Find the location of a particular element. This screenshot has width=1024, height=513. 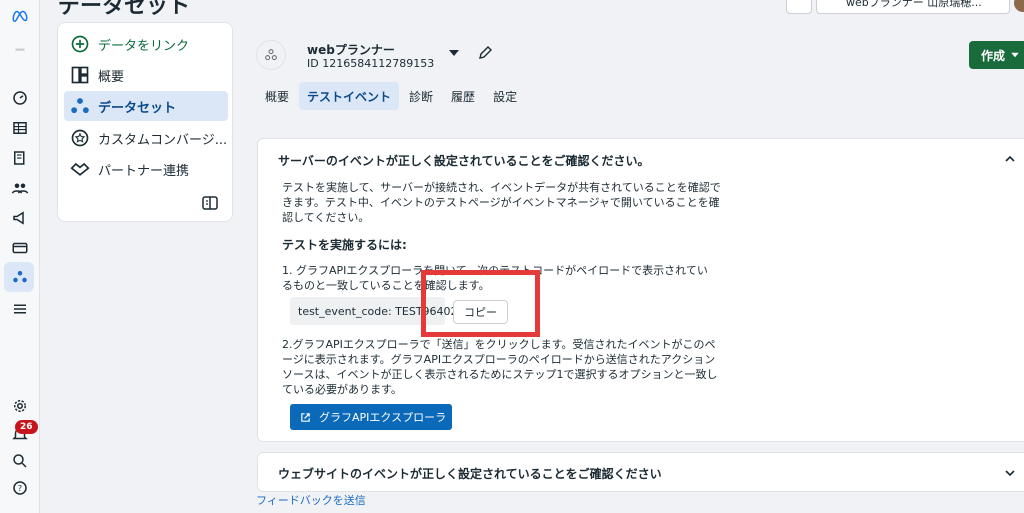

settings-gear-icon is located at coordinates (20, 406).